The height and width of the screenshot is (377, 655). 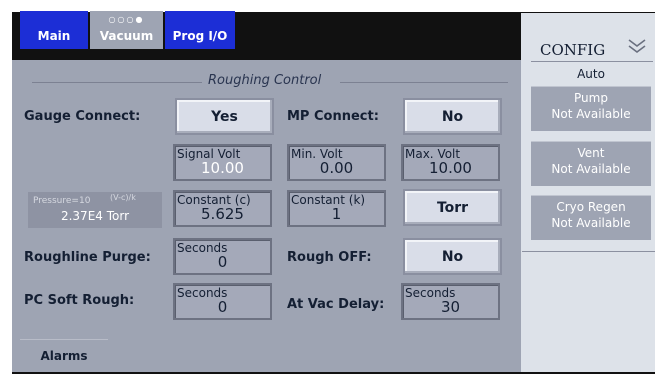 What do you see at coordinates (222, 168) in the screenshot?
I see `signal-volt-value: 10.00` at bounding box center [222, 168].